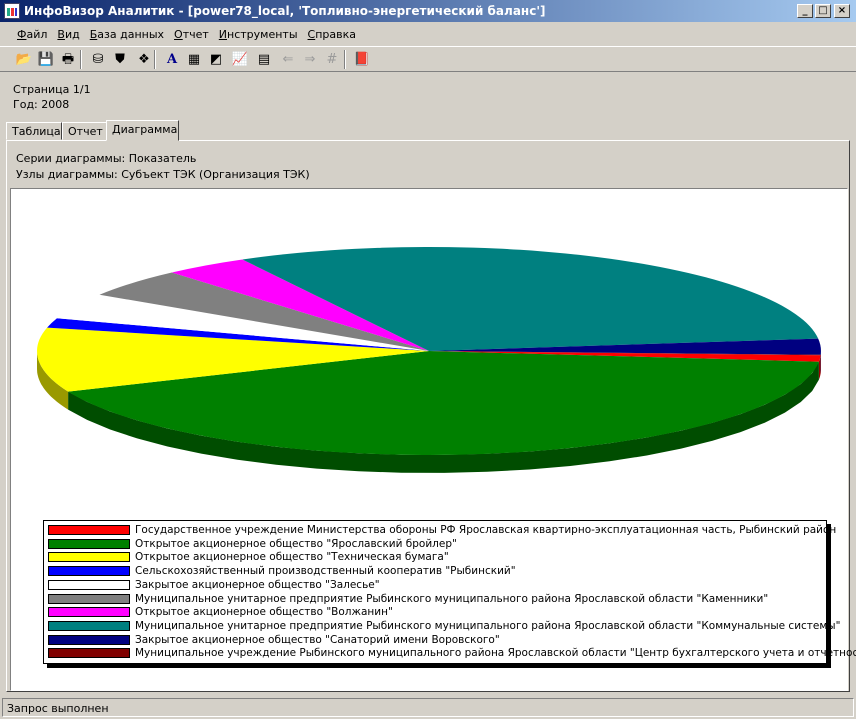 Image resolution: width=856 pixels, height=719 pixels. Describe the element at coordinates (216, 59) in the screenshot. I see `chart-settings-icon: ◩` at that location.